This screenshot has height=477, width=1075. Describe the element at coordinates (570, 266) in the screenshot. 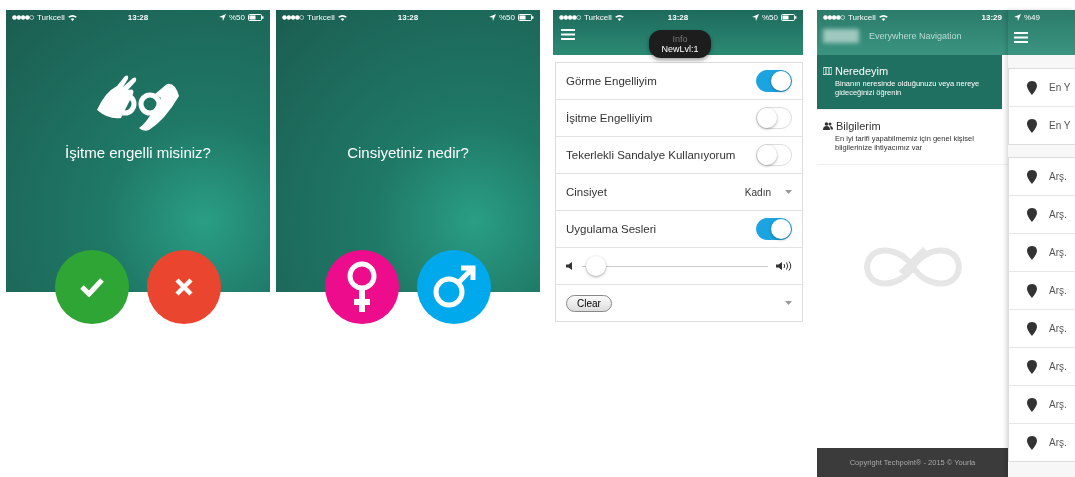

I see `volume-low-icon` at that location.